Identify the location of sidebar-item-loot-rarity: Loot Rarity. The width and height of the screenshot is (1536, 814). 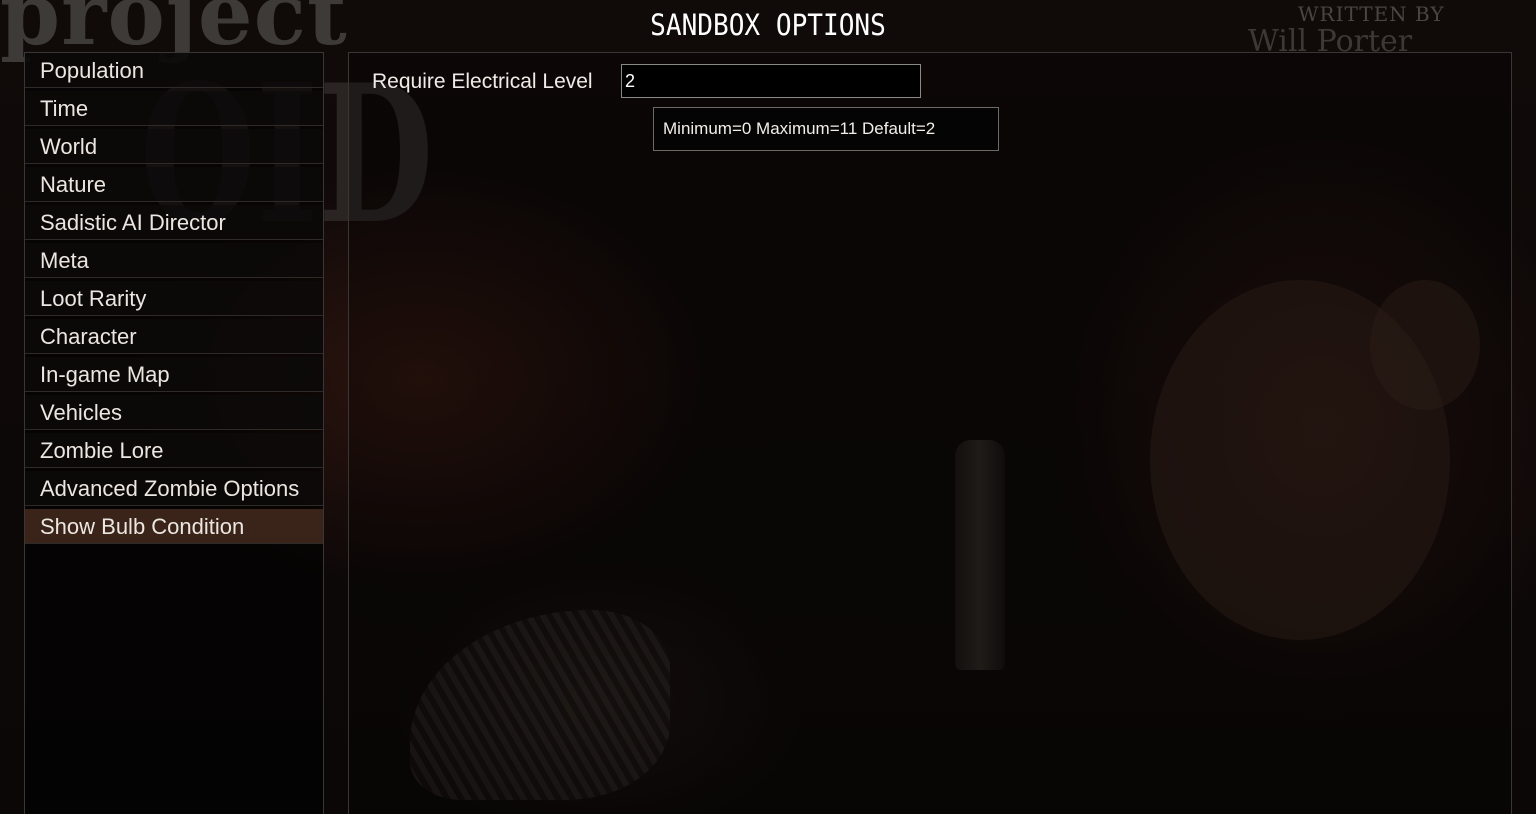
(174, 298).